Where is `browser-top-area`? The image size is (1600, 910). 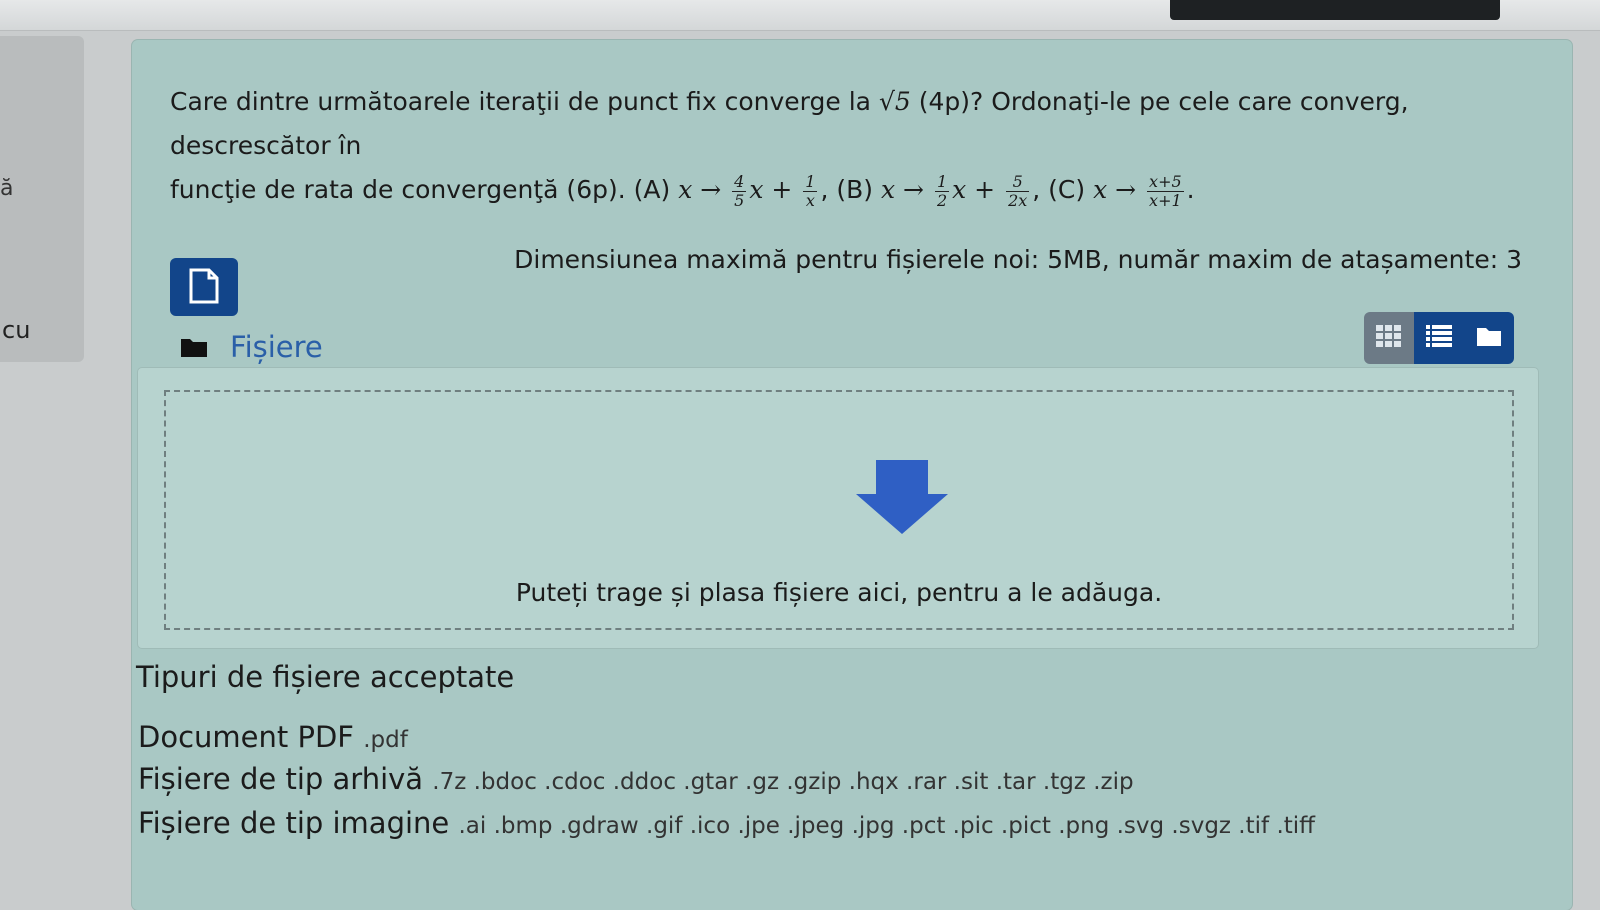
browser-top-area is located at coordinates (800, 15).